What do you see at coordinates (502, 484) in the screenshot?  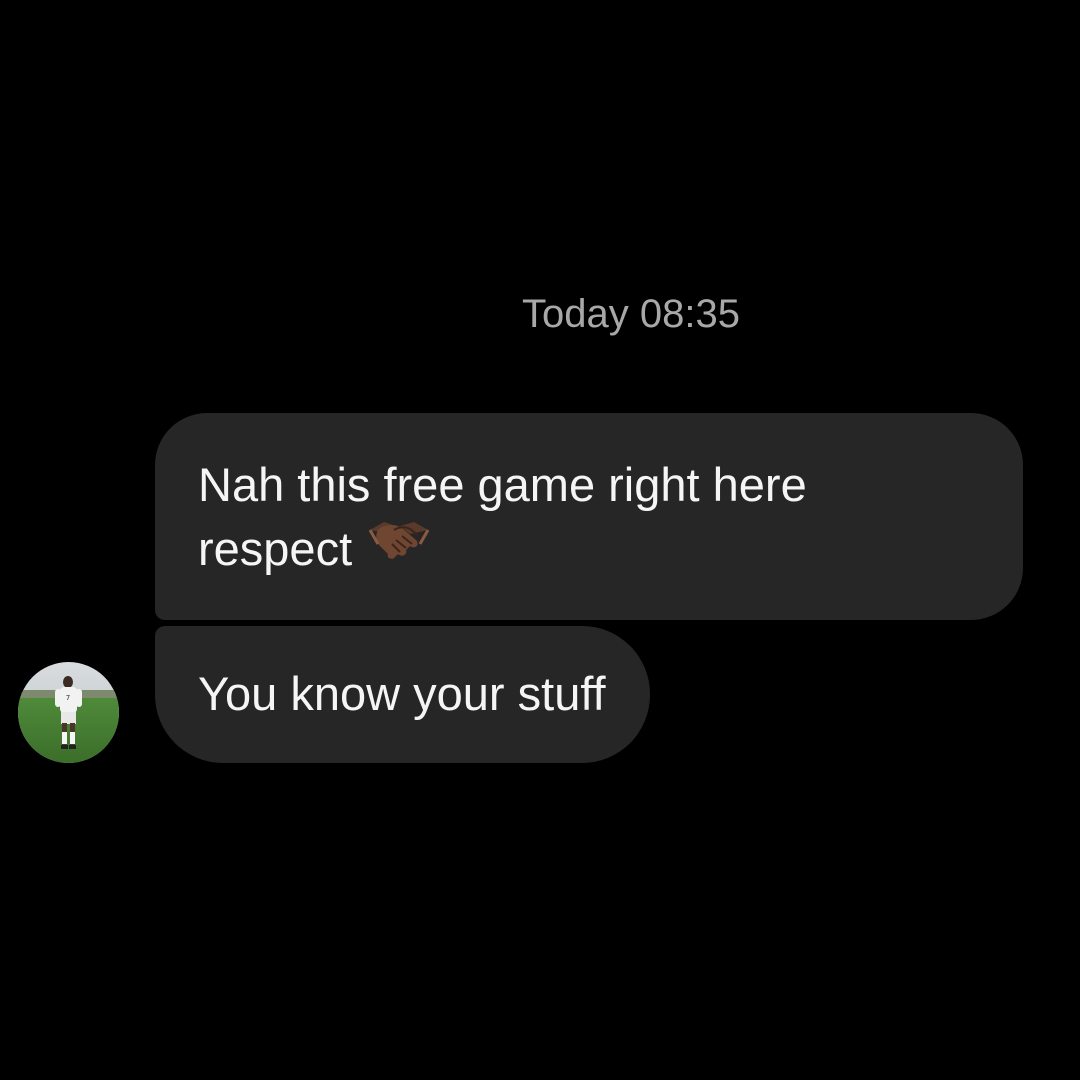 I see `message-text-line: Nah this free game right here` at bounding box center [502, 484].